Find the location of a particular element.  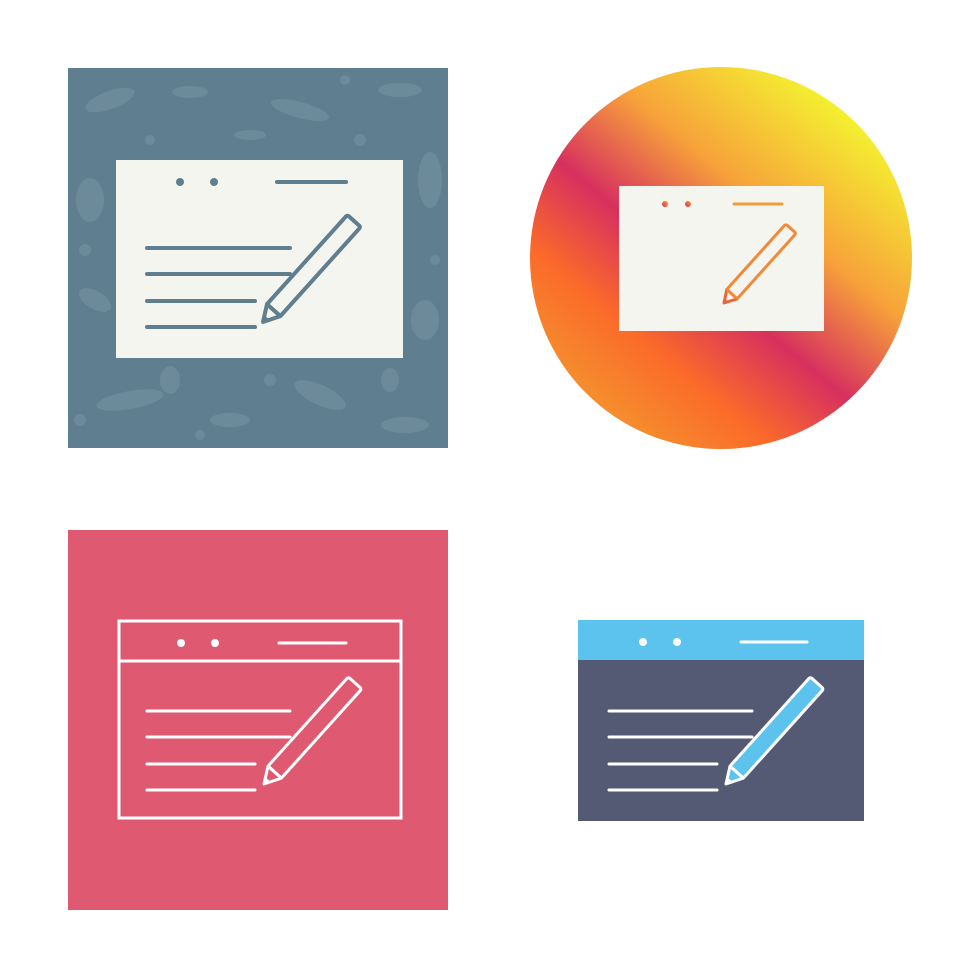

window-title-strip is located at coordinates (721, 640).